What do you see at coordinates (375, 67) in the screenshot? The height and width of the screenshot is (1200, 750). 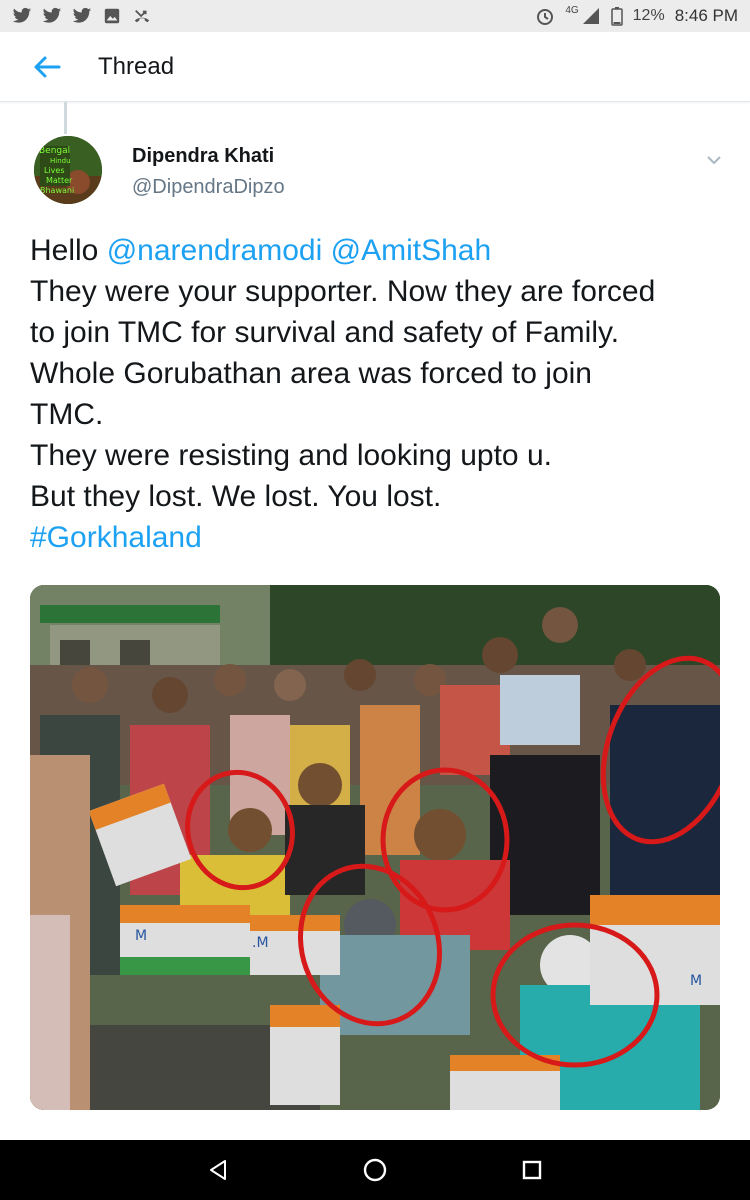 I see `app-bar: Thread` at bounding box center [375, 67].